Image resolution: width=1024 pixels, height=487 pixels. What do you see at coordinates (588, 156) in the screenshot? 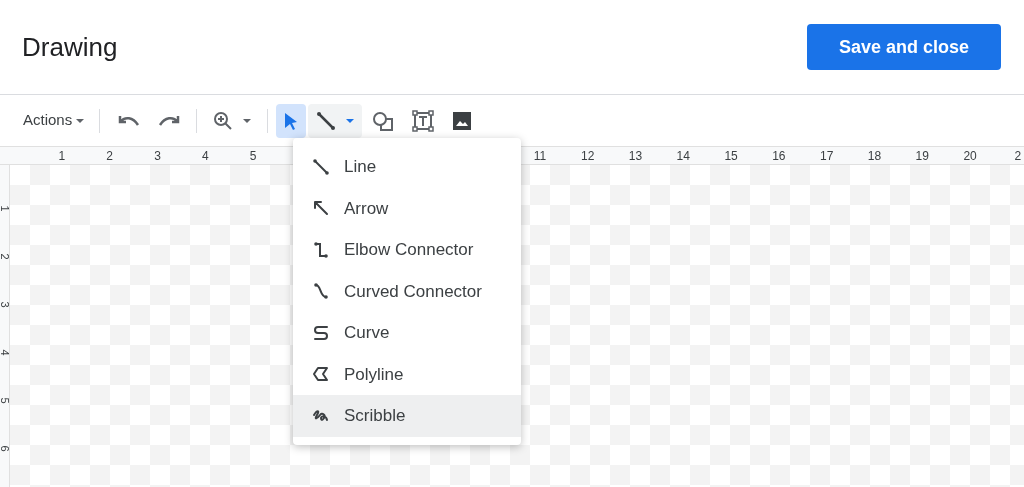
I see `ruler-number: 12` at bounding box center [588, 156].